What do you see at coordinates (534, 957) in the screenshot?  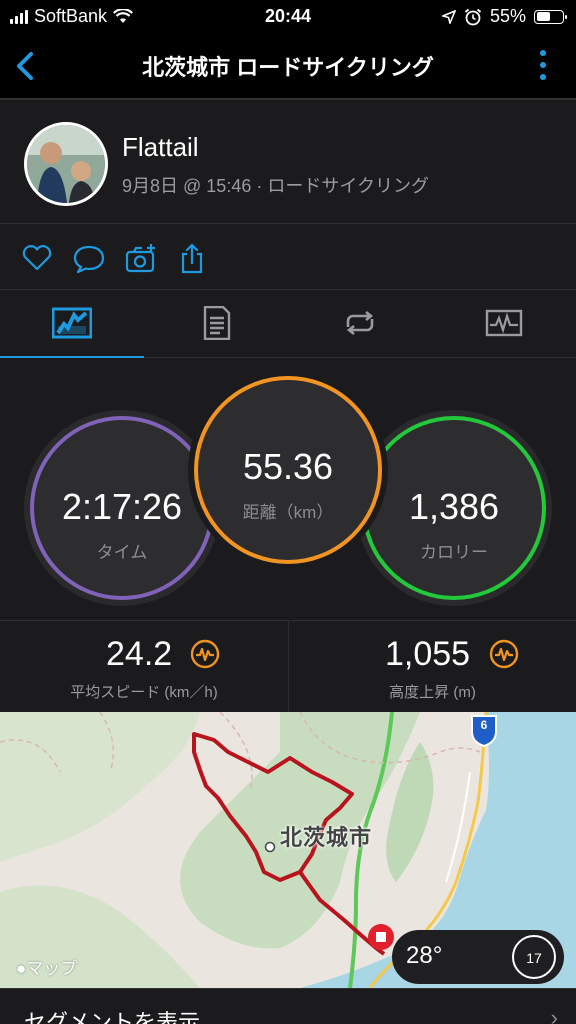 I see `wind-compass-icon: 17` at bounding box center [534, 957].